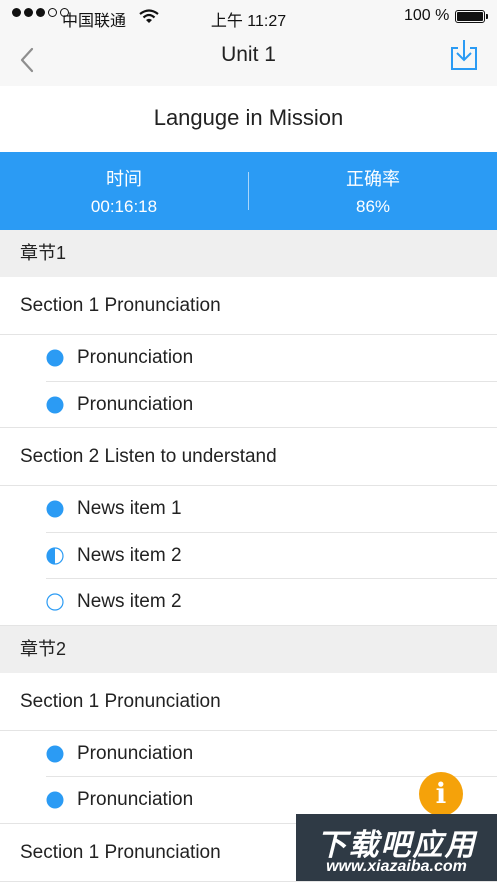 This screenshot has height=883, width=497. I want to click on stats-banner: 时间 00:16:18 正确率 86%, so click(248, 191).